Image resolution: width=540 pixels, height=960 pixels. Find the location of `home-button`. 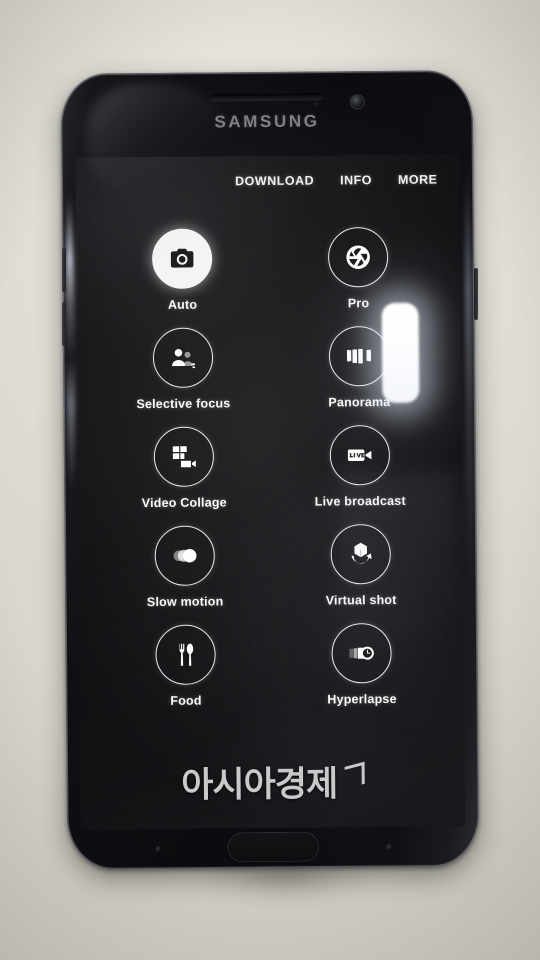

home-button is located at coordinates (273, 847).